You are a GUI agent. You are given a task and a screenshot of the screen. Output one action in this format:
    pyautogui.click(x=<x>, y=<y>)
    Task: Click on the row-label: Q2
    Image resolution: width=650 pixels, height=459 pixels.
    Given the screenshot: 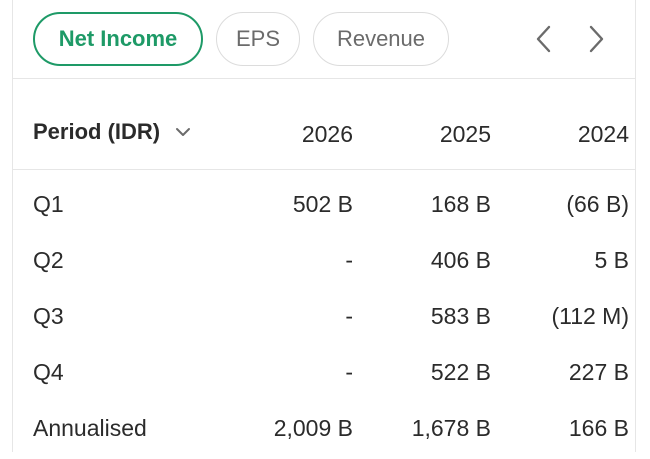 What is the action you would take?
    pyautogui.click(x=48, y=260)
    